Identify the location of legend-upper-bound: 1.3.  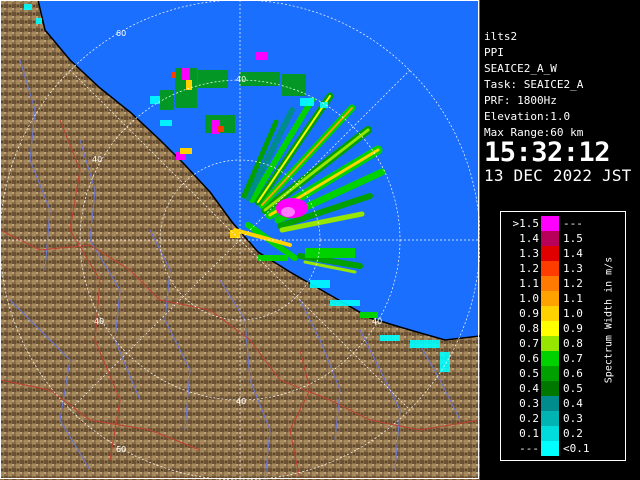
(573, 268).